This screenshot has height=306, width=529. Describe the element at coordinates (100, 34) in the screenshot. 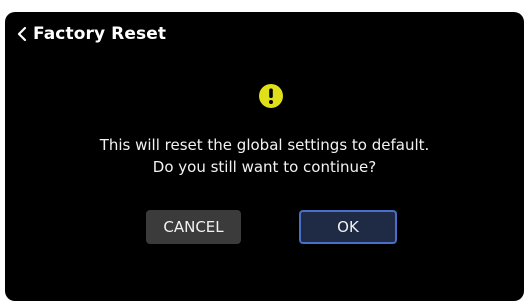

I see `page-title: Factory Reset` at that location.